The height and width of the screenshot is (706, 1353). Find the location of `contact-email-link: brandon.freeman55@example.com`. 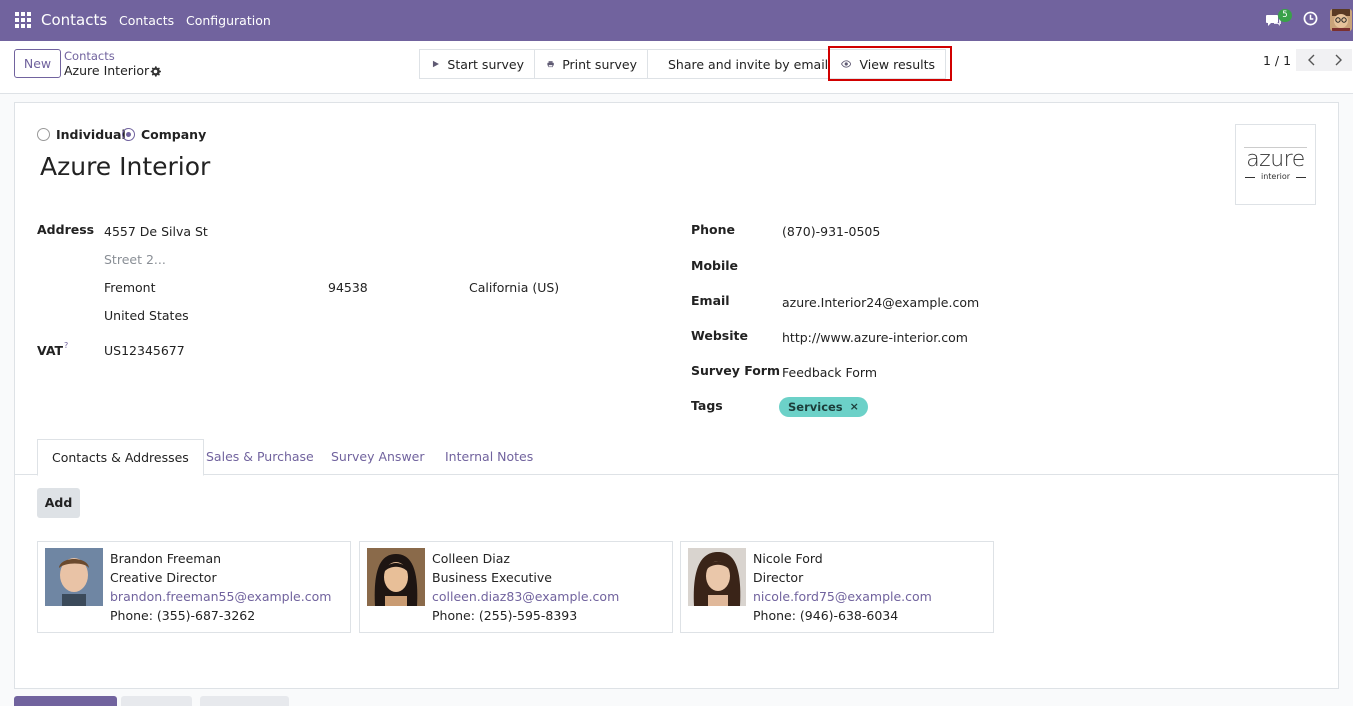

contact-email-link: brandon.freeman55@example.com is located at coordinates (220, 596).